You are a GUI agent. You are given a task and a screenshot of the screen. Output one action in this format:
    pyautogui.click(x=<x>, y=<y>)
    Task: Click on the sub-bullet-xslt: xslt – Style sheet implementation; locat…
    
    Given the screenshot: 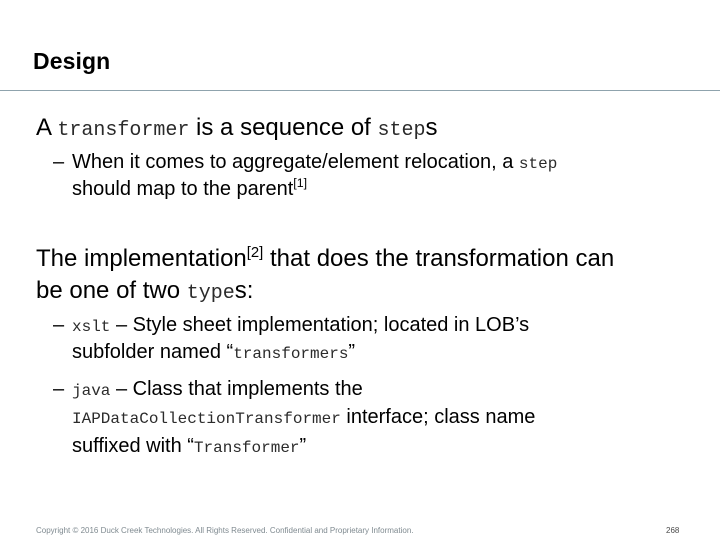 What is the action you would take?
    pyautogui.click(x=300, y=325)
    